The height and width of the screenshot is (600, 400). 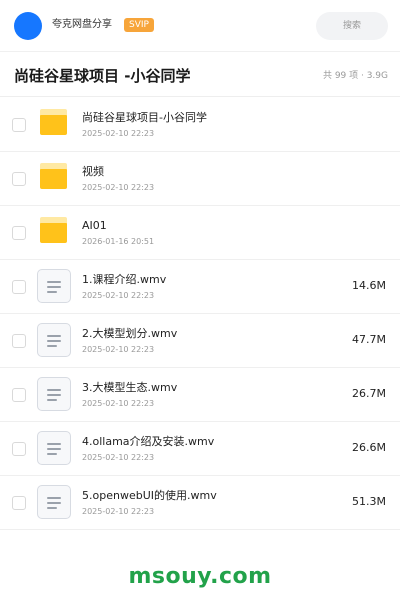 What do you see at coordinates (200, 179) in the screenshot?
I see `list-item: 视频 2025-02-10 22:23` at bounding box center [200, 179].